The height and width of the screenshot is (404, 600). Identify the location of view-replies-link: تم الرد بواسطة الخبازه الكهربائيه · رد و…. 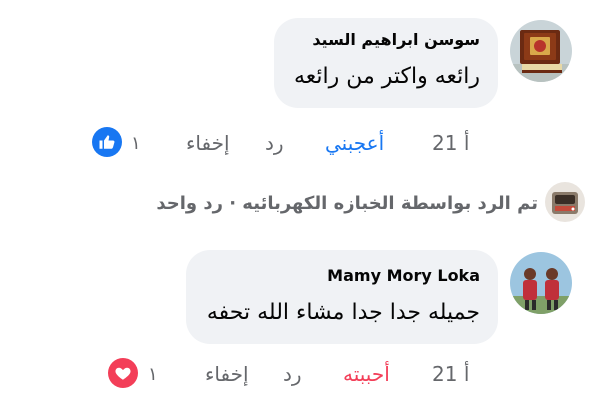
(347, 203).